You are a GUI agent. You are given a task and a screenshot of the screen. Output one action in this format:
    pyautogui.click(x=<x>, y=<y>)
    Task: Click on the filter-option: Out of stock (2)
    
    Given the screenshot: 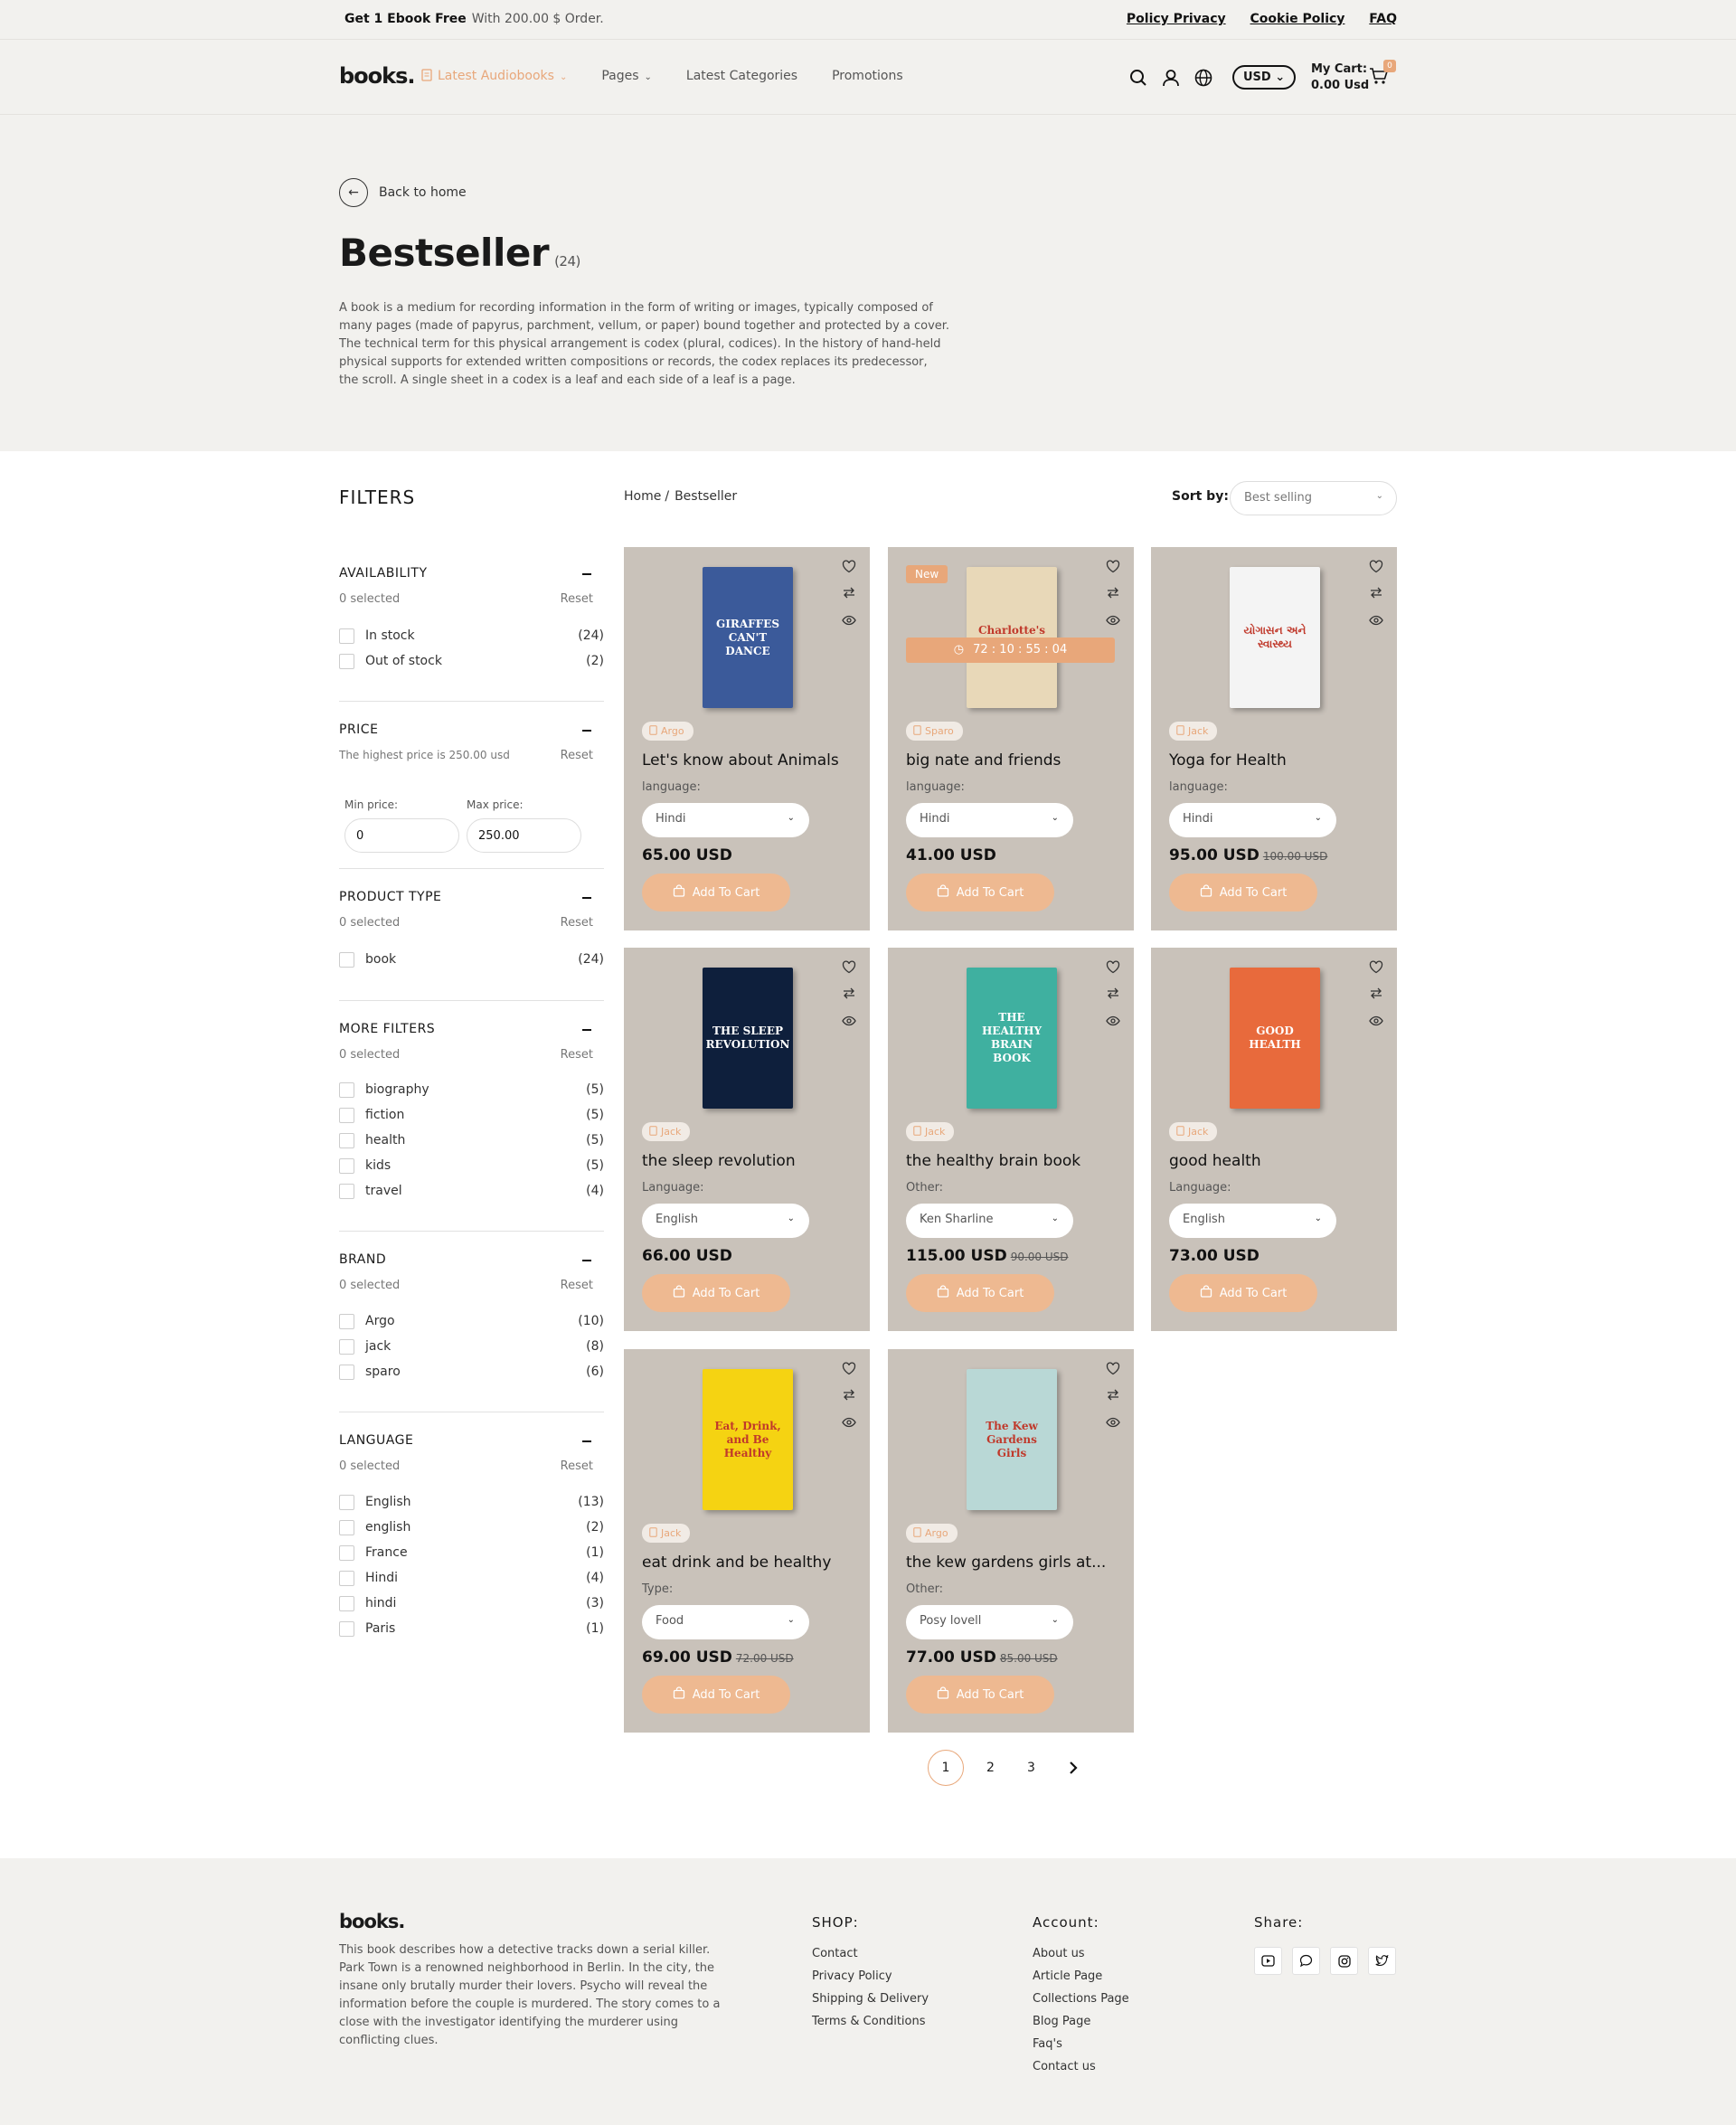 What is the action you would take?
    pyautogui.click(x=472, y=661)
    